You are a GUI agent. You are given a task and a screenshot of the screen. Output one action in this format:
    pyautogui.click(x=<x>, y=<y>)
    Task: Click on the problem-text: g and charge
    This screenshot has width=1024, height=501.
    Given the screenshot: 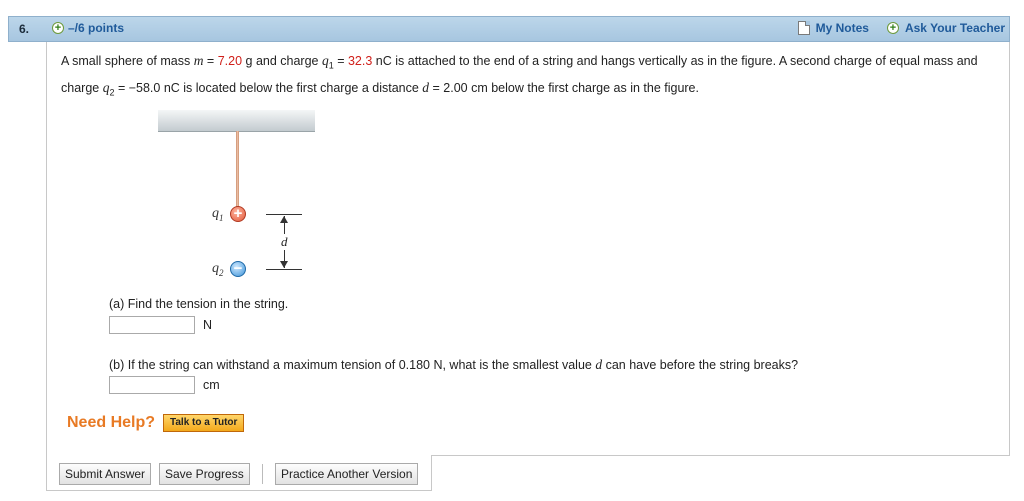 What is the action you would take?
    pyautogui.click(x=282, y=61)
    